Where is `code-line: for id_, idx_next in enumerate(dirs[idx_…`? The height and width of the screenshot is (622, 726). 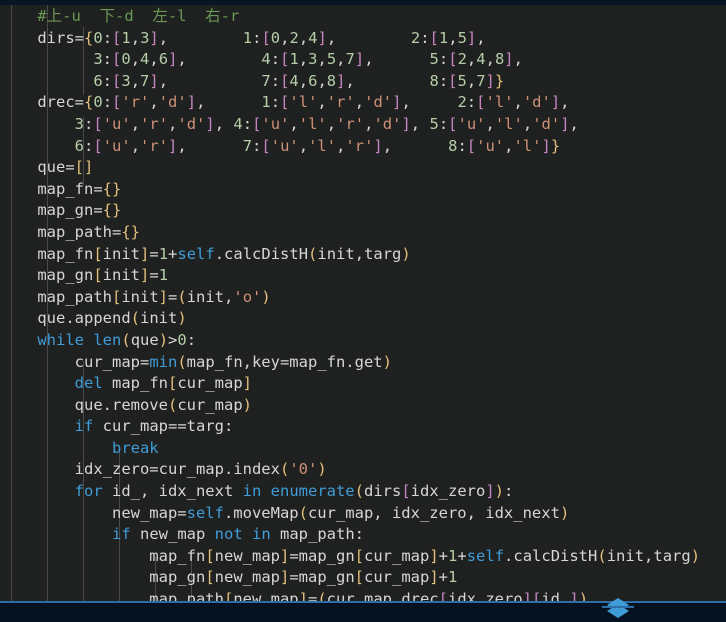
code-line: for id_, idx_next in enumerate(dirs[idx_… is located at coordinates (350, 492).